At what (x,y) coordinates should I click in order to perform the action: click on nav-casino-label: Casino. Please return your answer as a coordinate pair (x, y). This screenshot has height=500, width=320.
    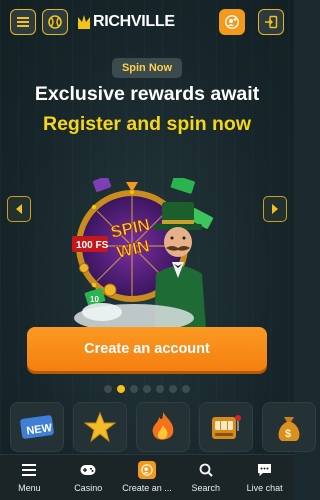
    Looking at the image, I should click on (88, 488).